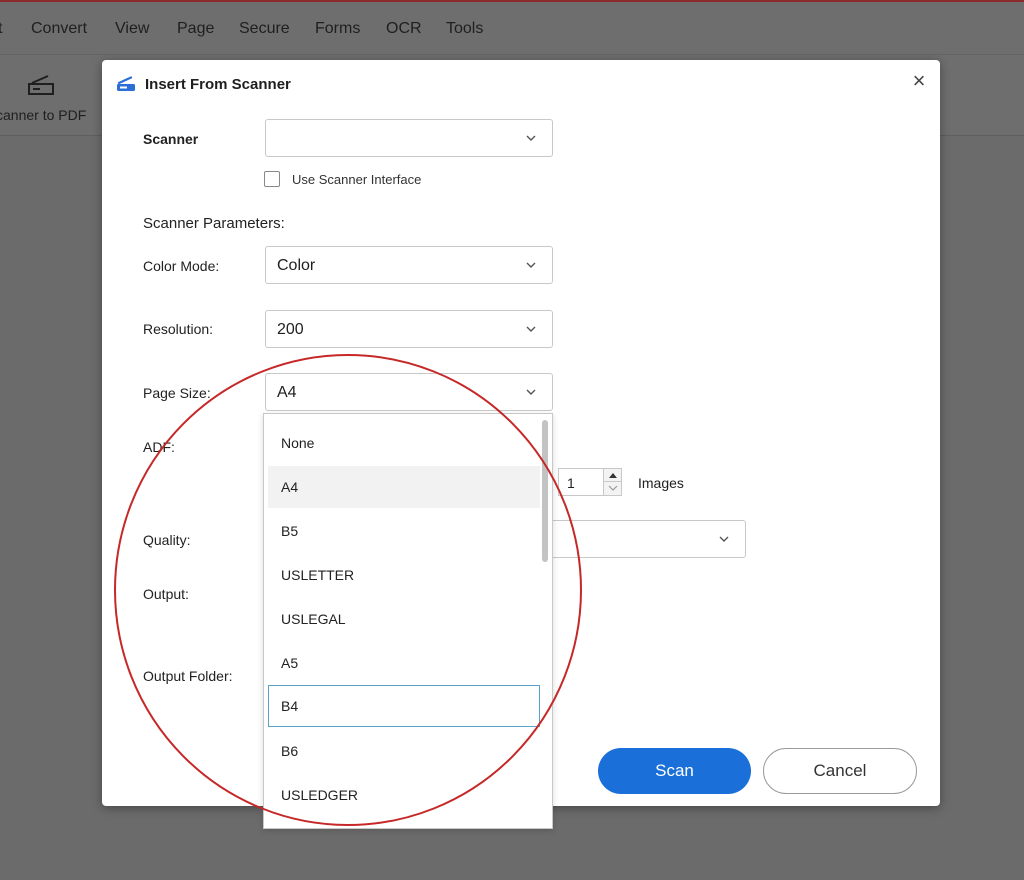  Describe the element at coordinates (178, 329) in the screenshot. I see `resolution-label: Resolution:` at that location.